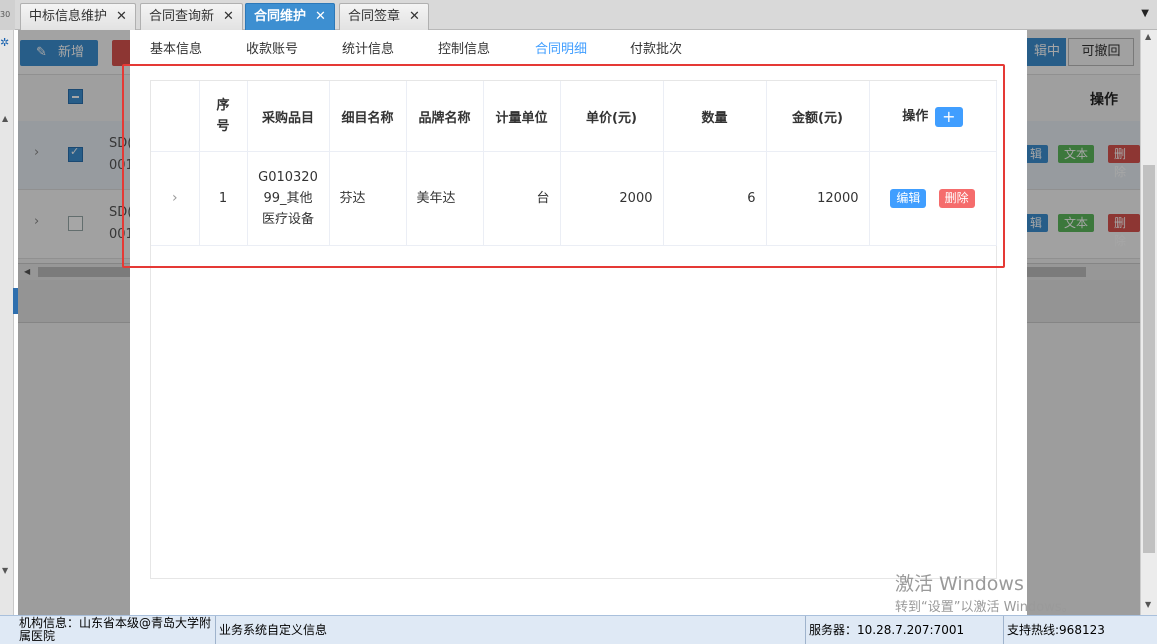 This screenshot has width=1157, height=644. Describe the element at coordinates (561, 47) in the screenshot. I see `tab-contract-details: 合同明细` at that location.